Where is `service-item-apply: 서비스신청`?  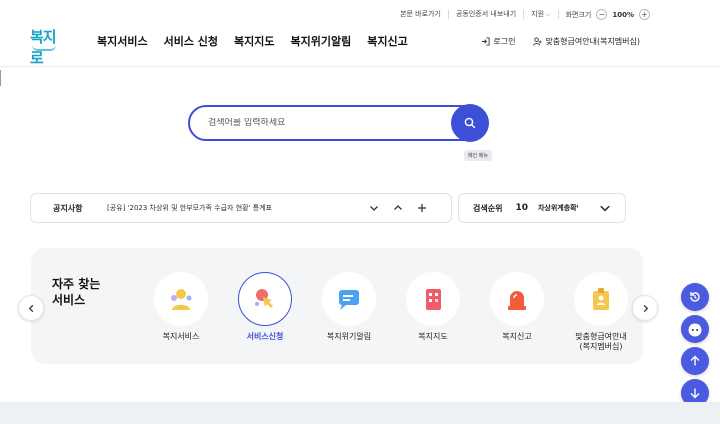
service-item-apply: 서비스신청 is located at coordinates (265, 307).